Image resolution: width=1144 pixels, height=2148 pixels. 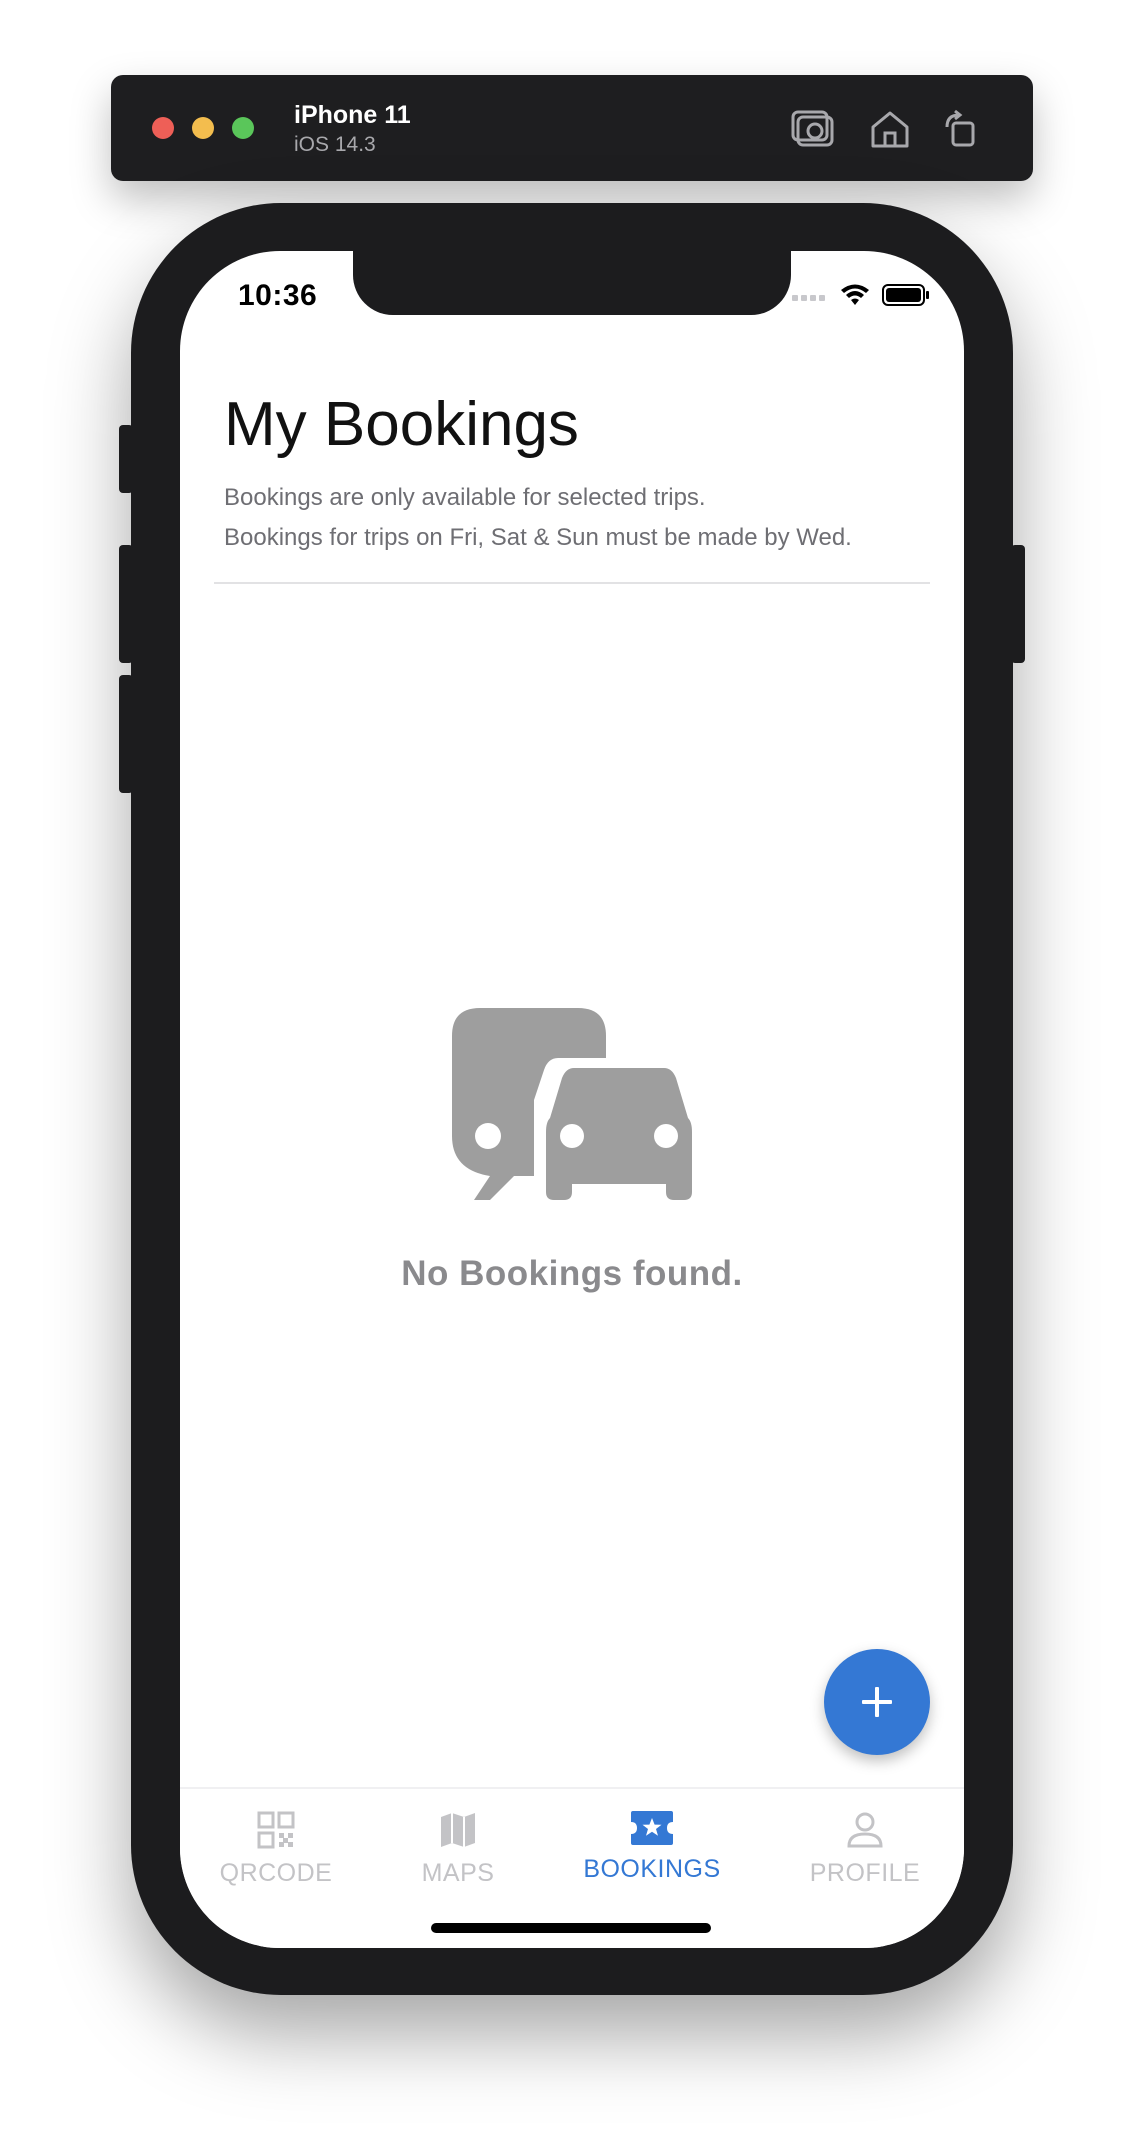 I want to click on rotate-button, so click(x=961, y=129).